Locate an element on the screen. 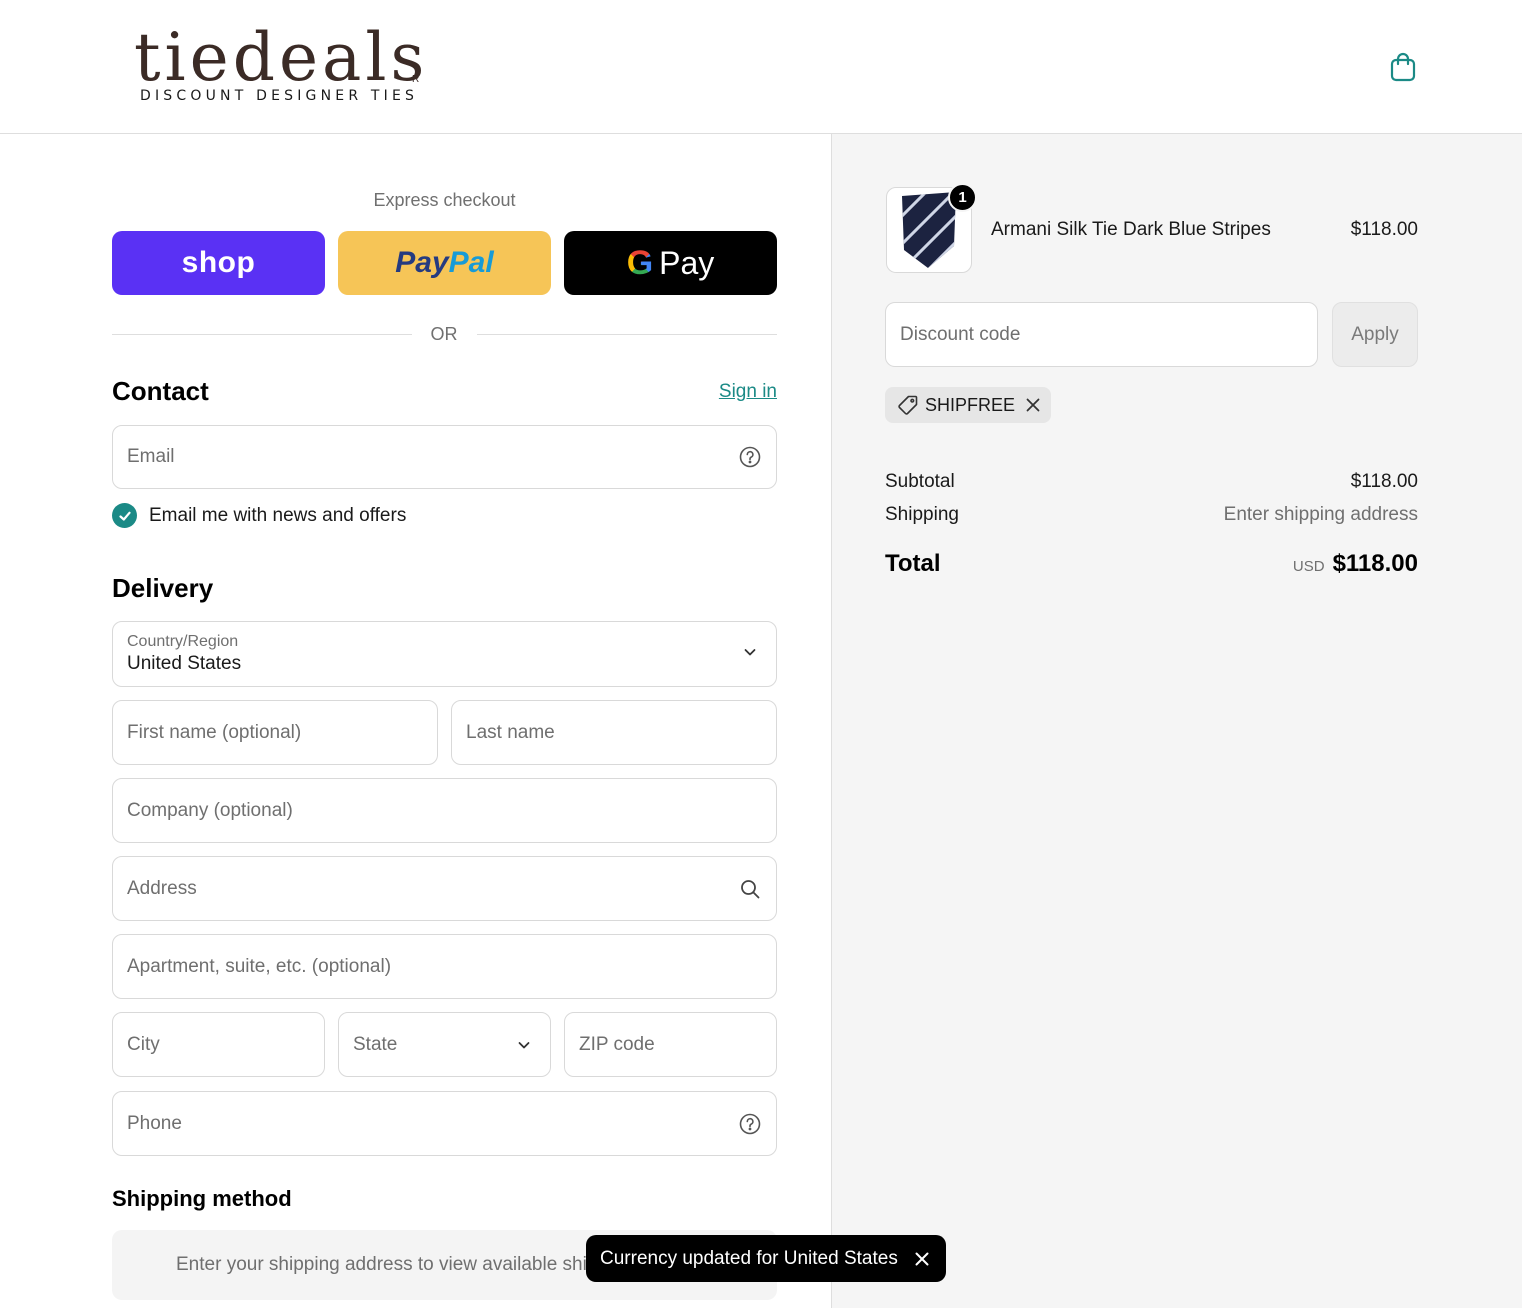 The image size is (1522, 1308). site-header: tiedeals R DISCOUNT DESIGNER TIES is located at coordinates (761, 67).